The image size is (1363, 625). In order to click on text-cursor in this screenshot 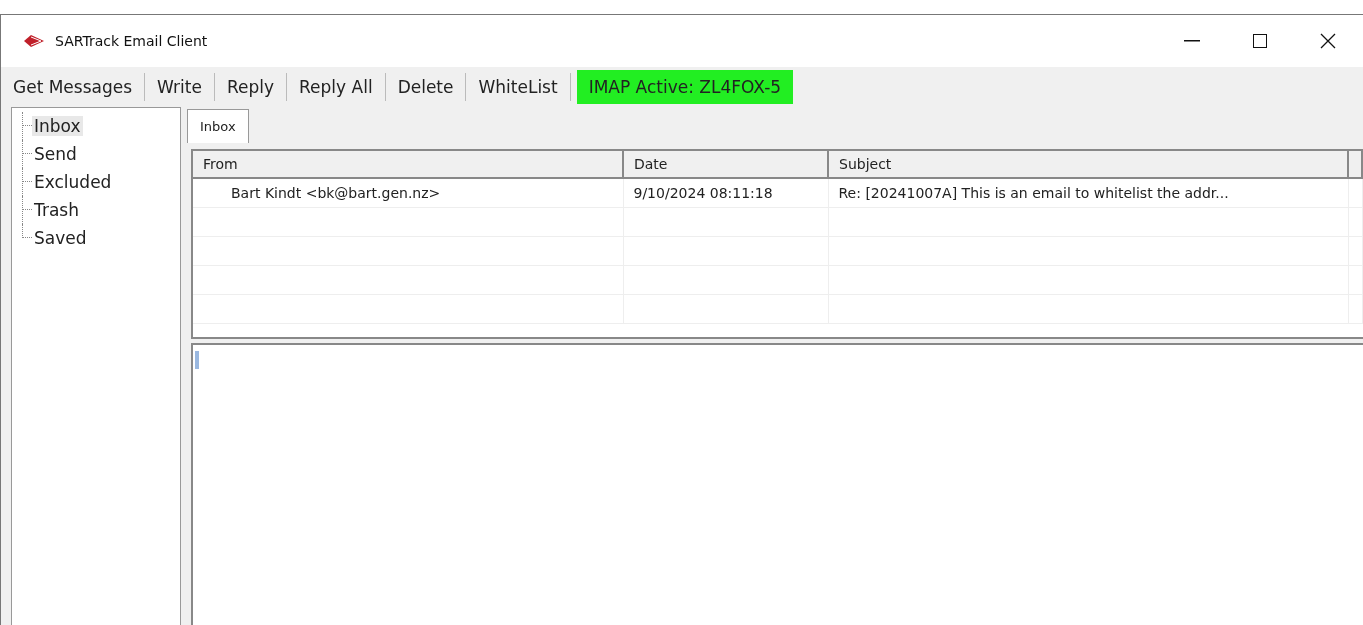, I will do `click(197, 360)`.